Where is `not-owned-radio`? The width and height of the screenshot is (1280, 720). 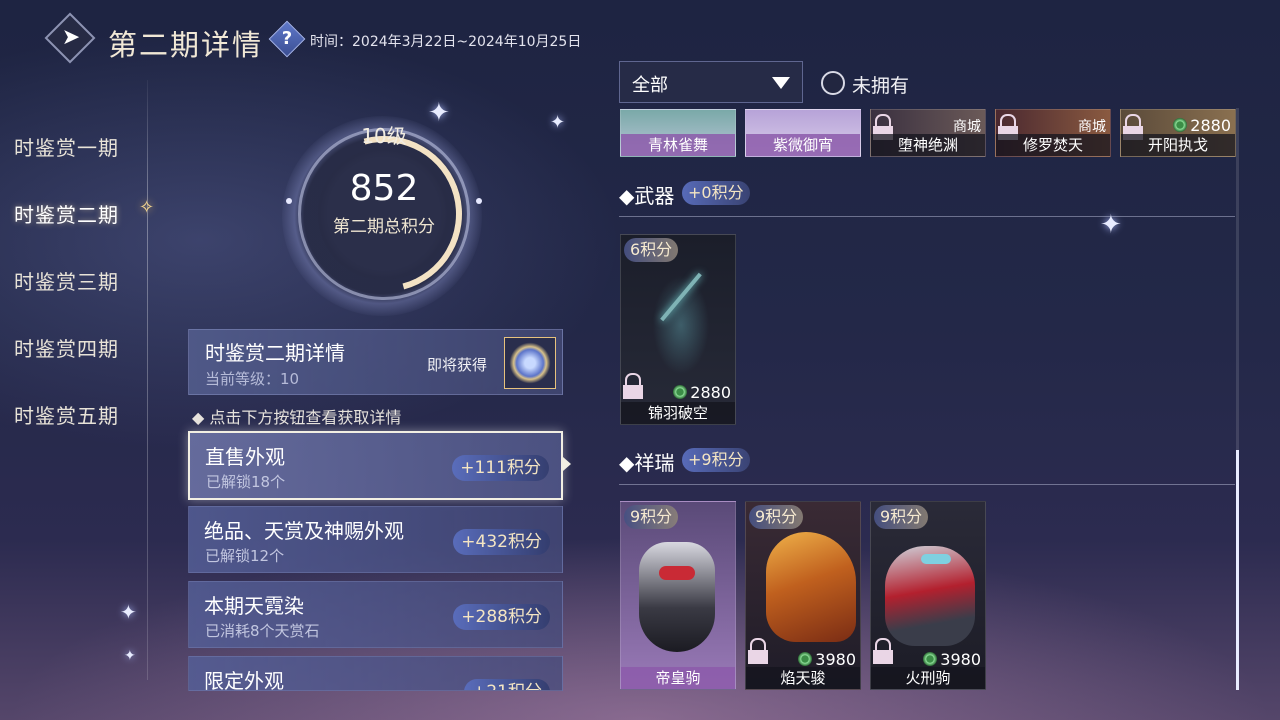
not-owned-radio is located at coordinates (833, 83).